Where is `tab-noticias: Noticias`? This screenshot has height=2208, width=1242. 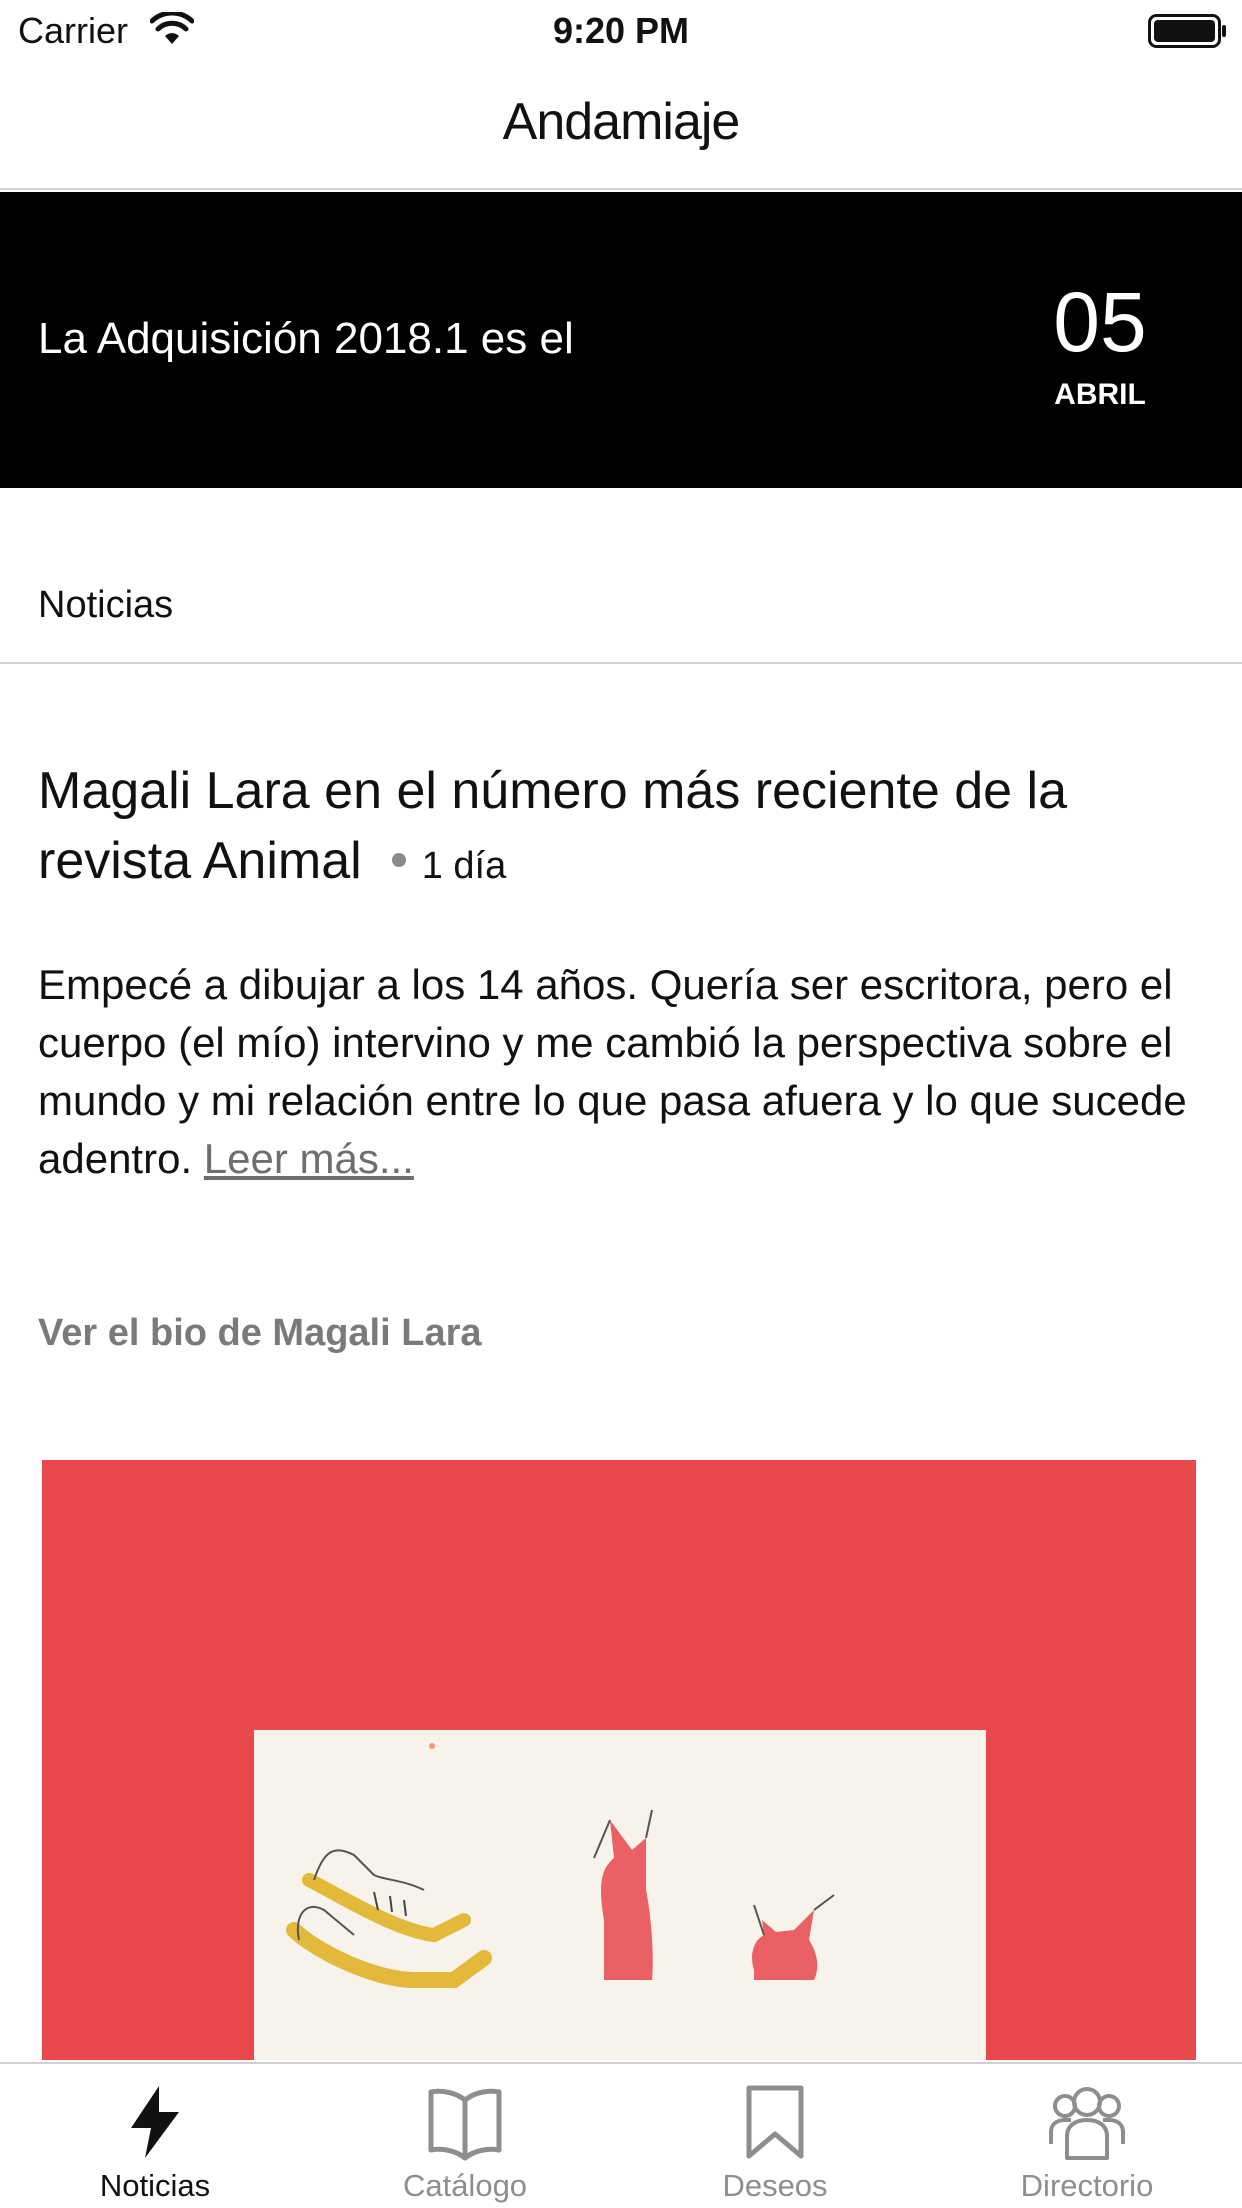
tab-noticias: Noticias is located at coordinates (155, 2136).